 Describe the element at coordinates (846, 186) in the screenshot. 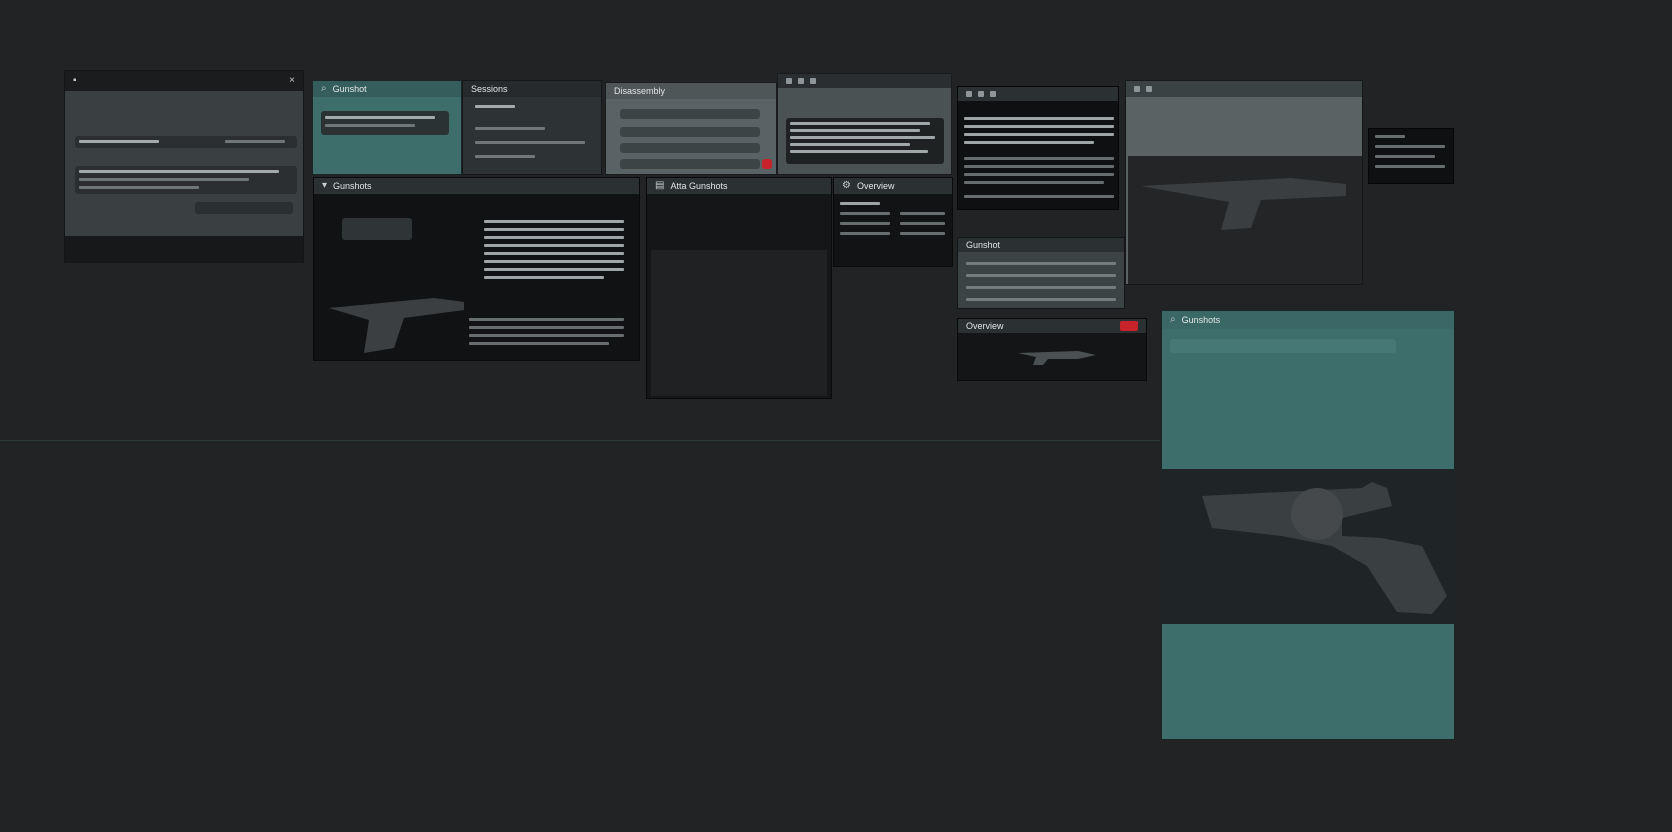

I see `gear-icon: ⚙` at that location.